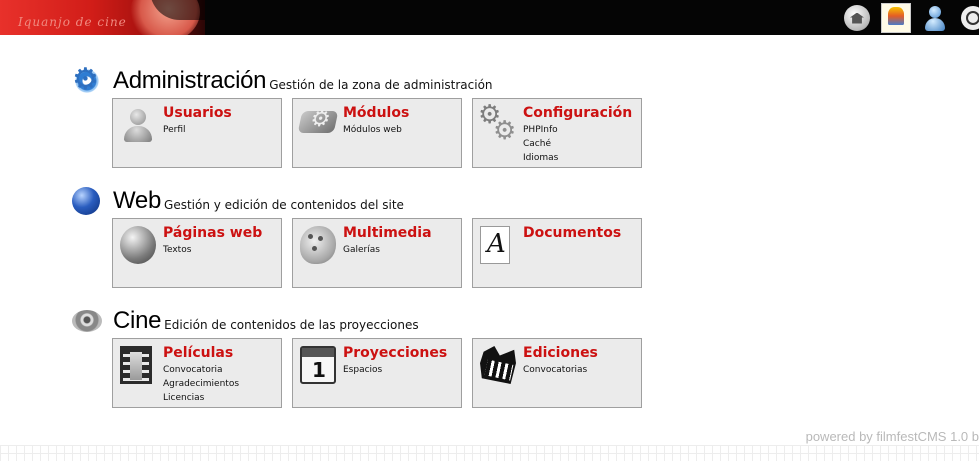 The height and width of the screenshot is (461, 979). What do you see at coordinates (572, 233) in the screenshot?
I see `card-title: Documentos` at bounding box center [572, 233].